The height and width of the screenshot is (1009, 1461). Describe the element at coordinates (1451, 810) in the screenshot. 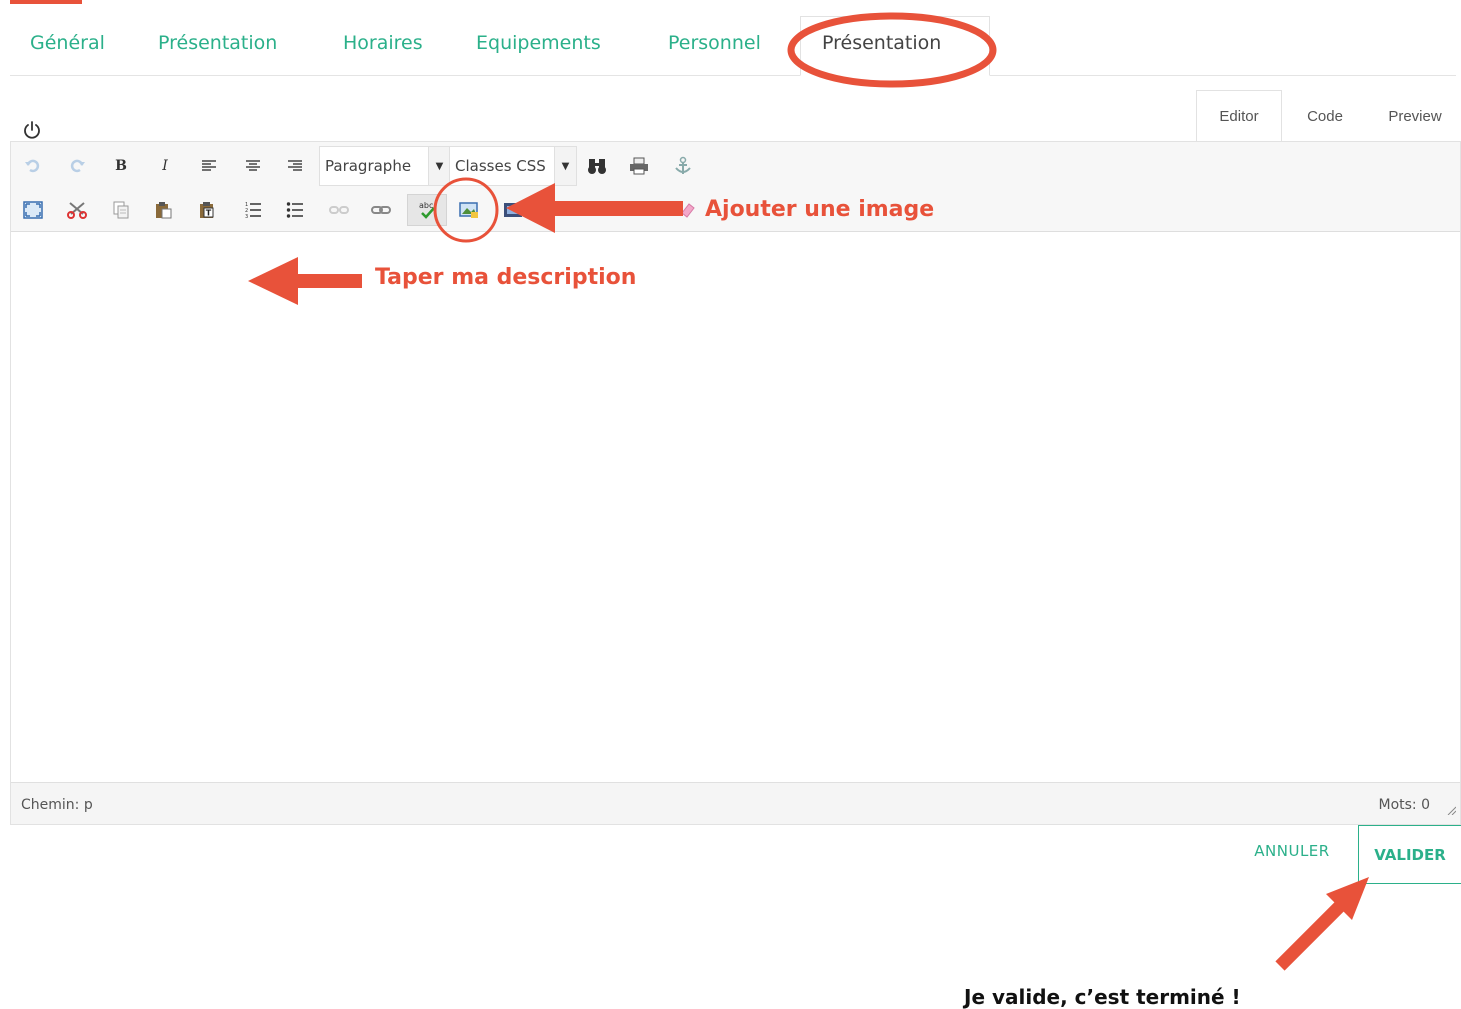

I see `resize-handle-icon` at that location.